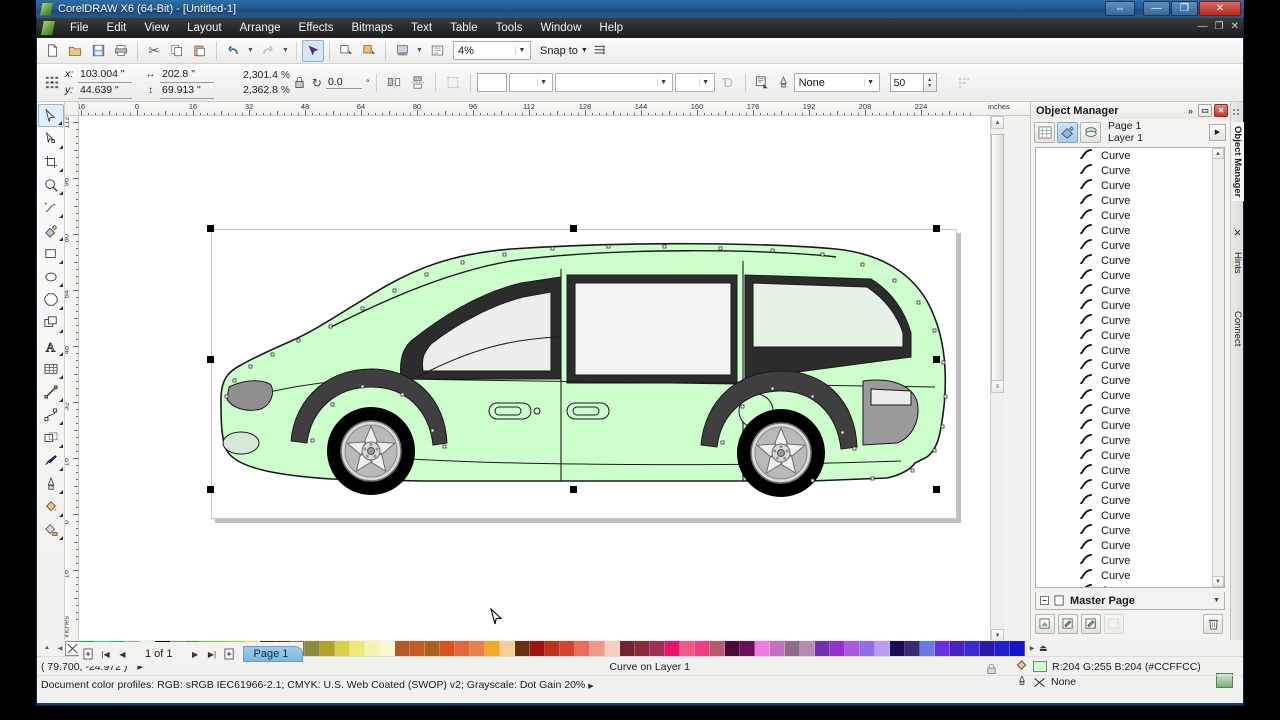 Image resolution: width=1280 pixels, height=720 pixels. Describe the element at coordinates (653, 329) in the screenshot. I see `middle-window-glass` at that location.